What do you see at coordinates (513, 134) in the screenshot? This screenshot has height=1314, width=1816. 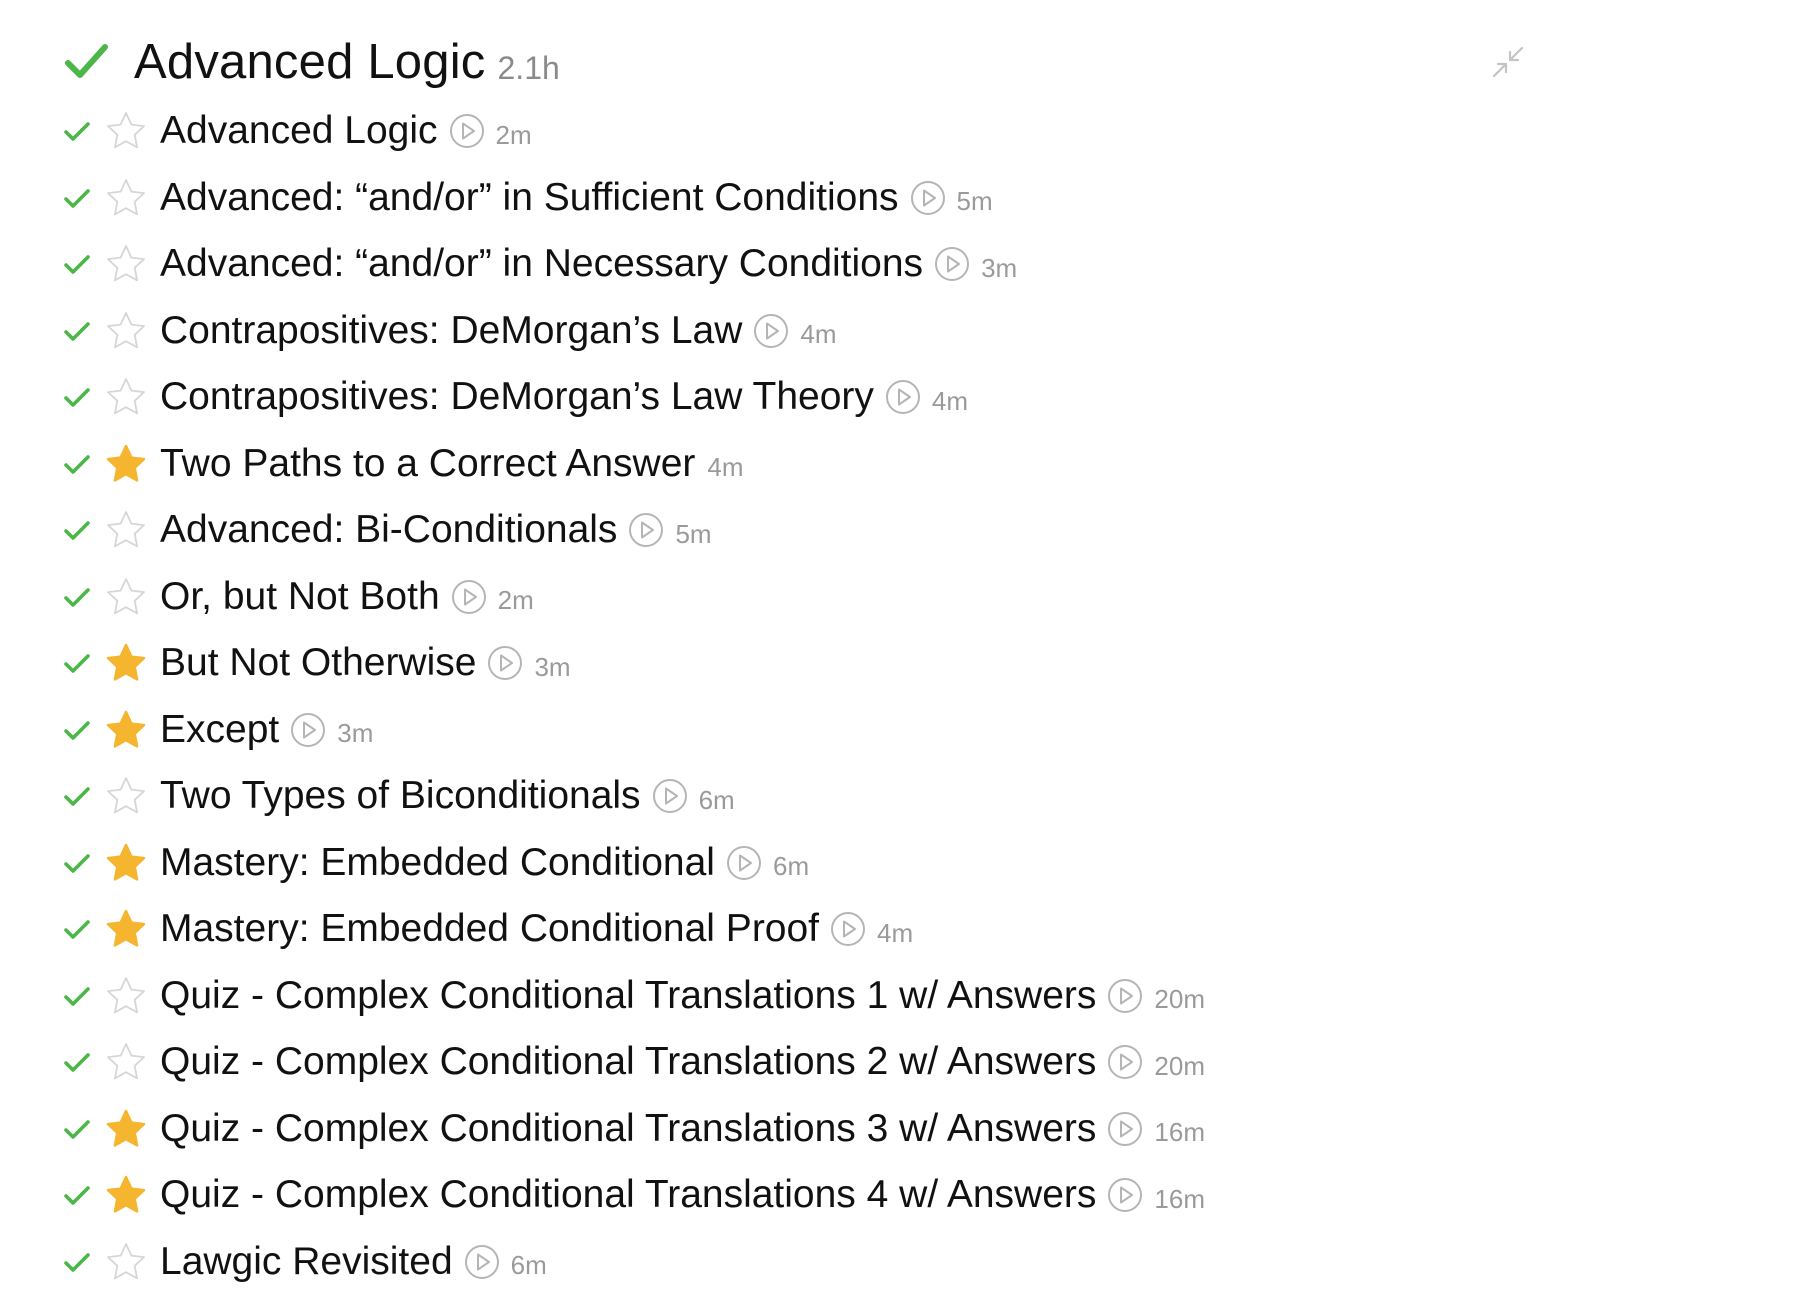 I see `lesson-duration: 2m` at bounding box center [513, 134].